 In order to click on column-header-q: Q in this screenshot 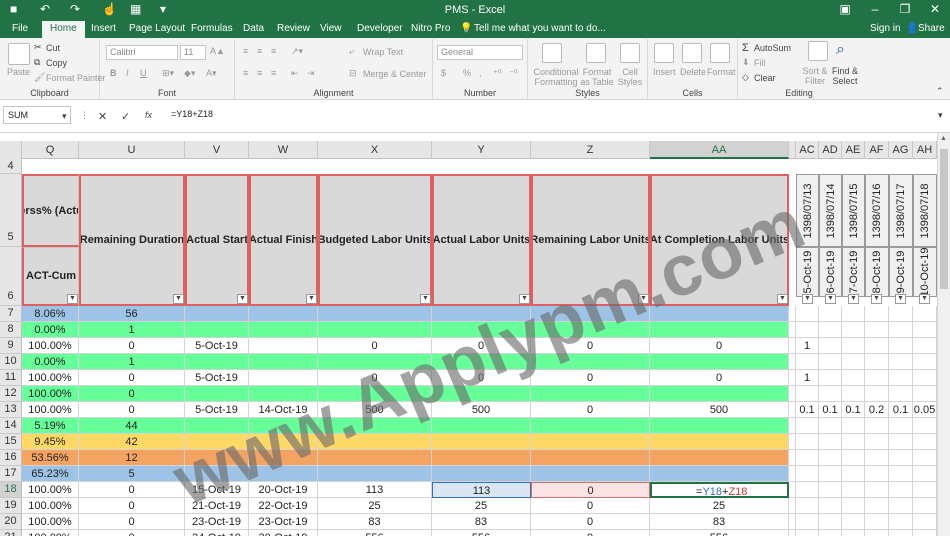, I will do `click(50, 150)`.